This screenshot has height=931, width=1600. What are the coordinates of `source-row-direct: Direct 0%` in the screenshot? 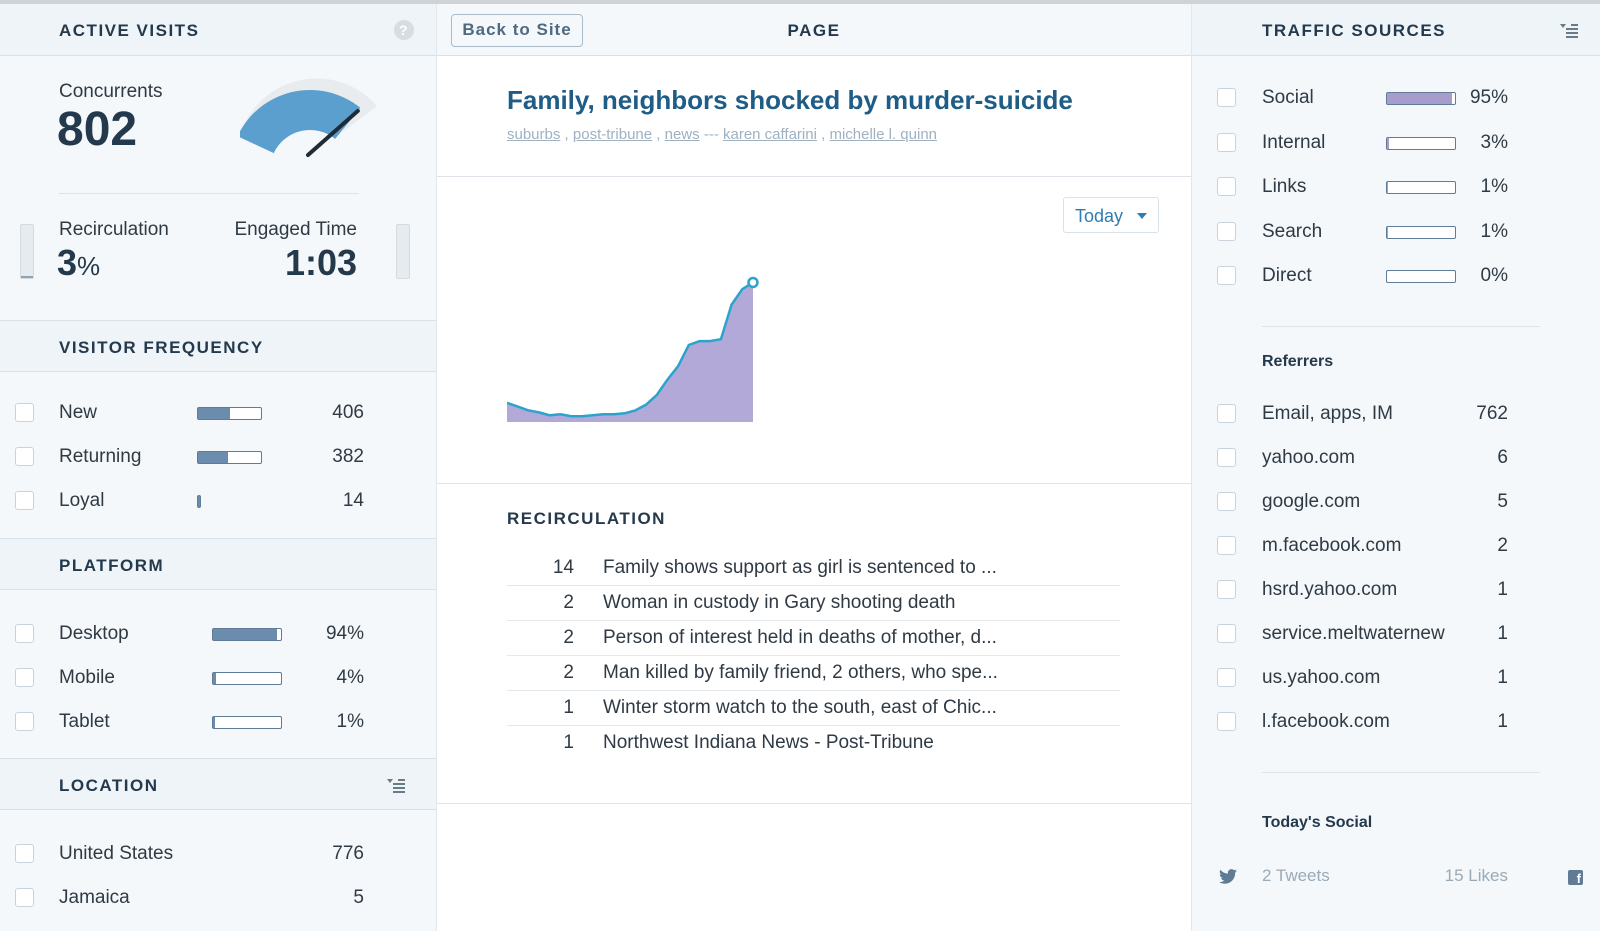 It's located at (1396, 276).